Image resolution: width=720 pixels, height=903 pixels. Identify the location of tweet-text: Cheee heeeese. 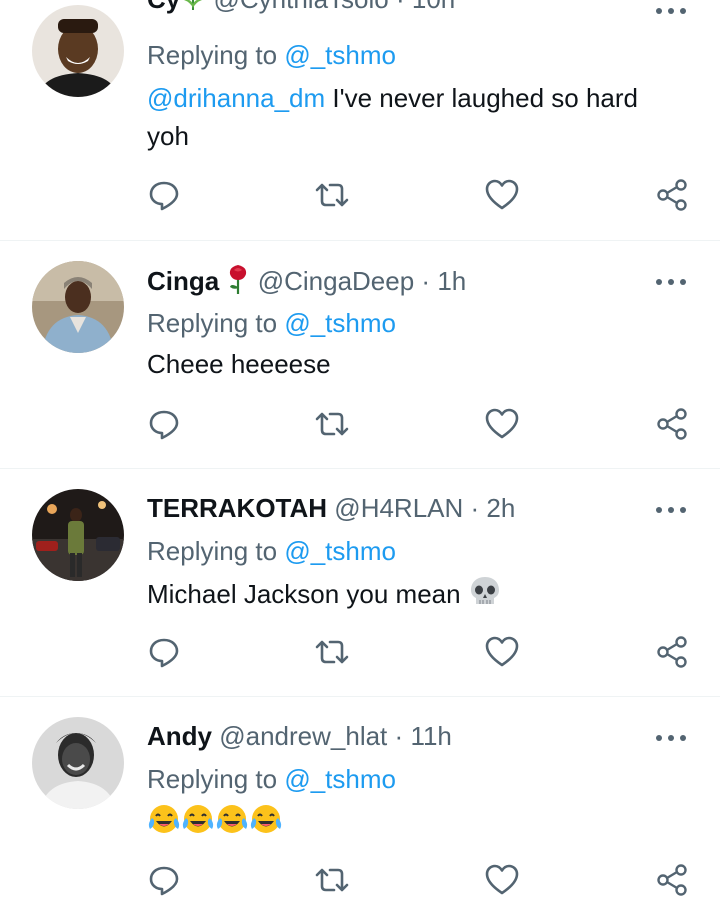
(239, 364).